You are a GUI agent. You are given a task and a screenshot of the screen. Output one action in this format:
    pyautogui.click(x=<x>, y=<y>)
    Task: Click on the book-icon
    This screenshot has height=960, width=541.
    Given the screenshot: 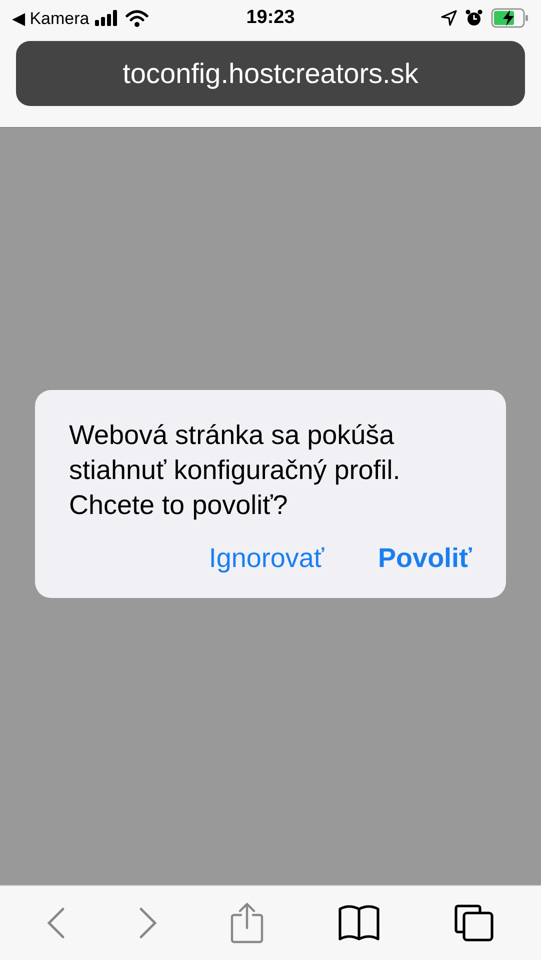 What is the action you would take?
    pyautogui.click(x=359, y=923)
    